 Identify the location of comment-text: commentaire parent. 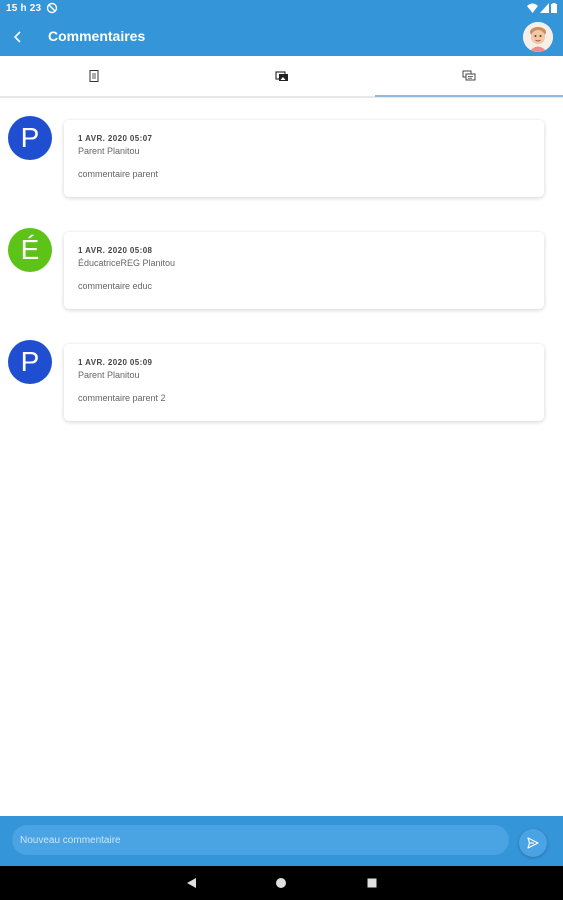
(118, 174).